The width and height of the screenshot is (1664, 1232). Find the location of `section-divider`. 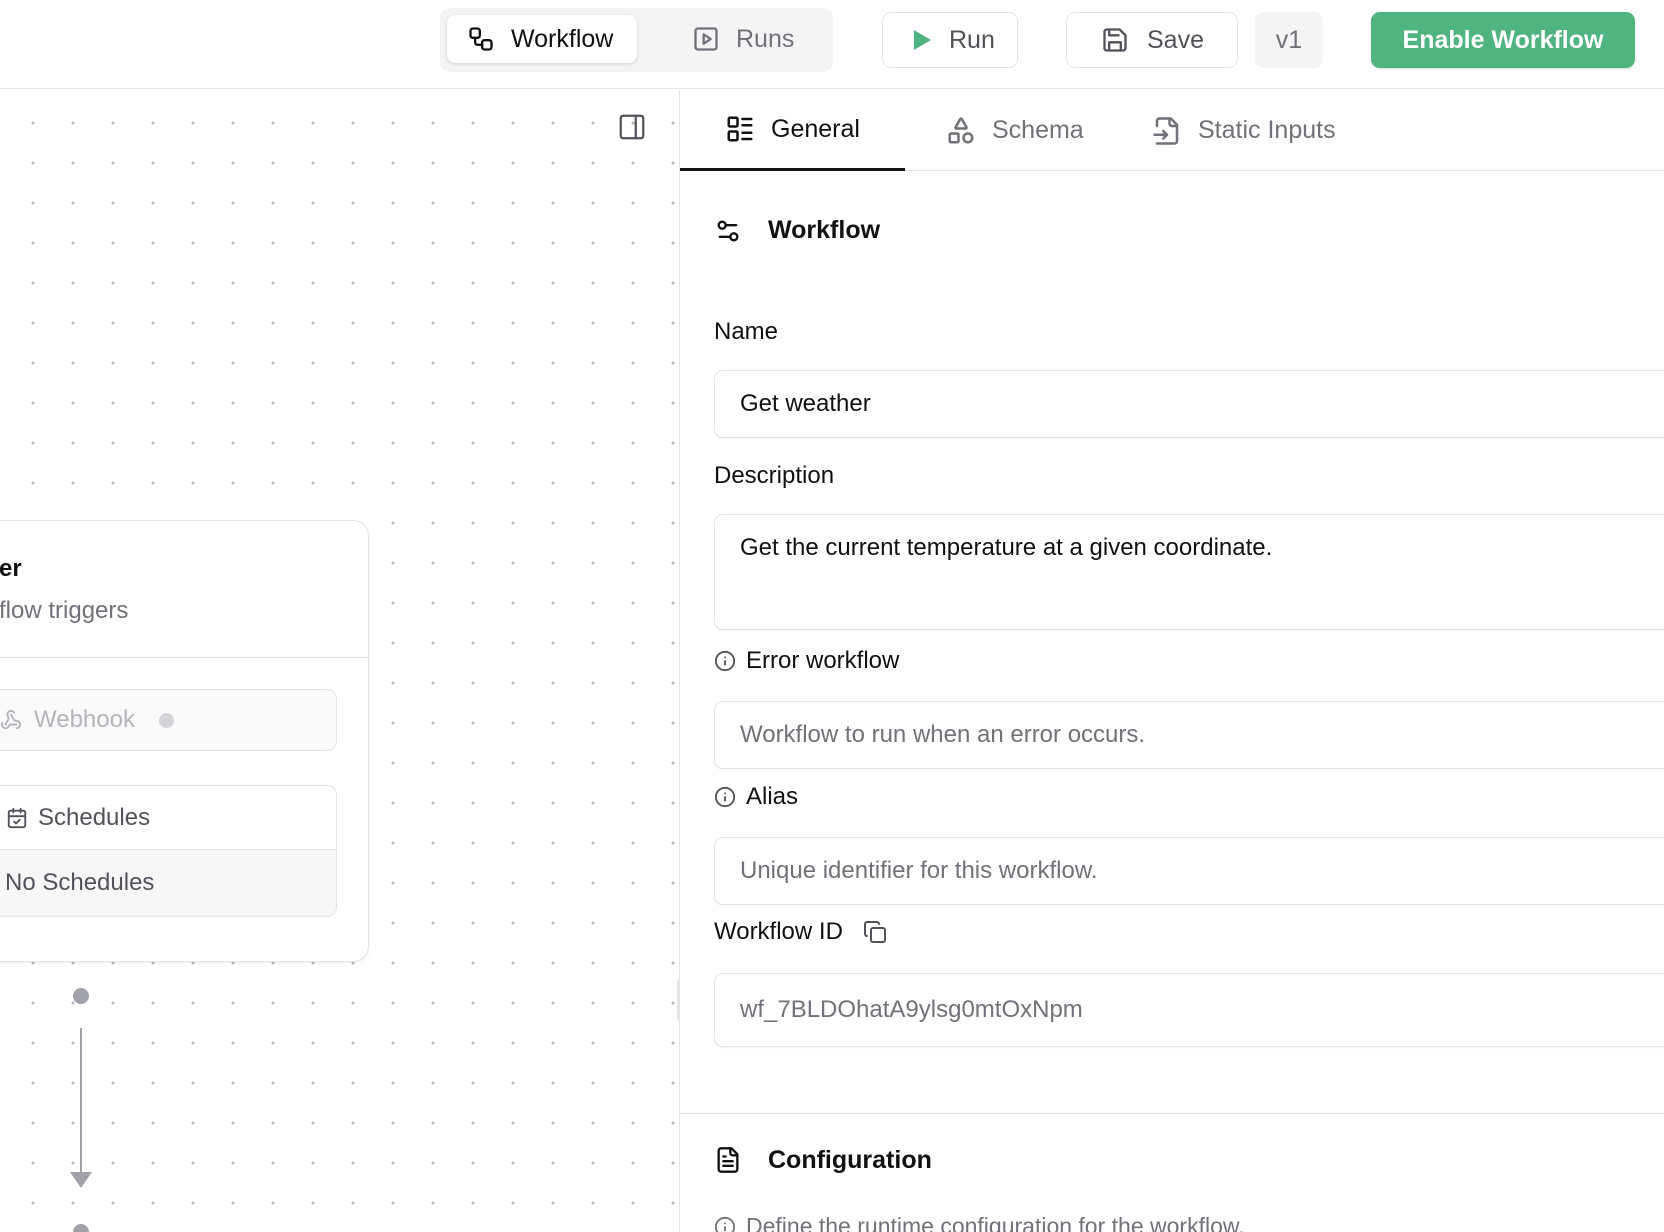

section-divider is located at coordinates (1172, 1113).